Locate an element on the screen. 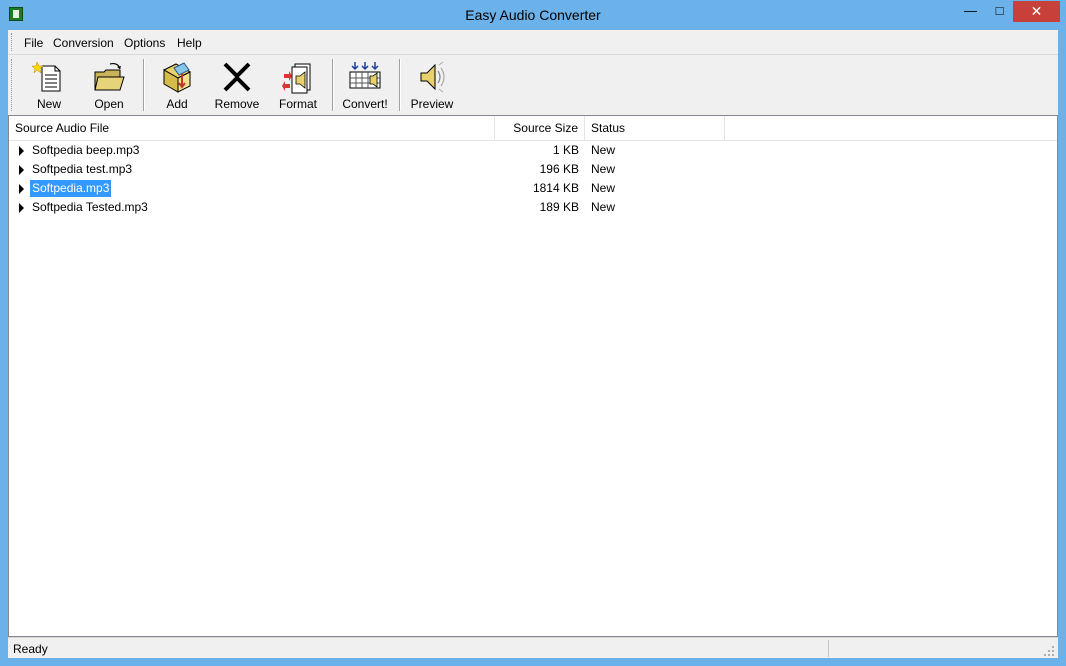 This screenshot has height=666, width=1066. add-files-icon is located at coordinates (177, 77).